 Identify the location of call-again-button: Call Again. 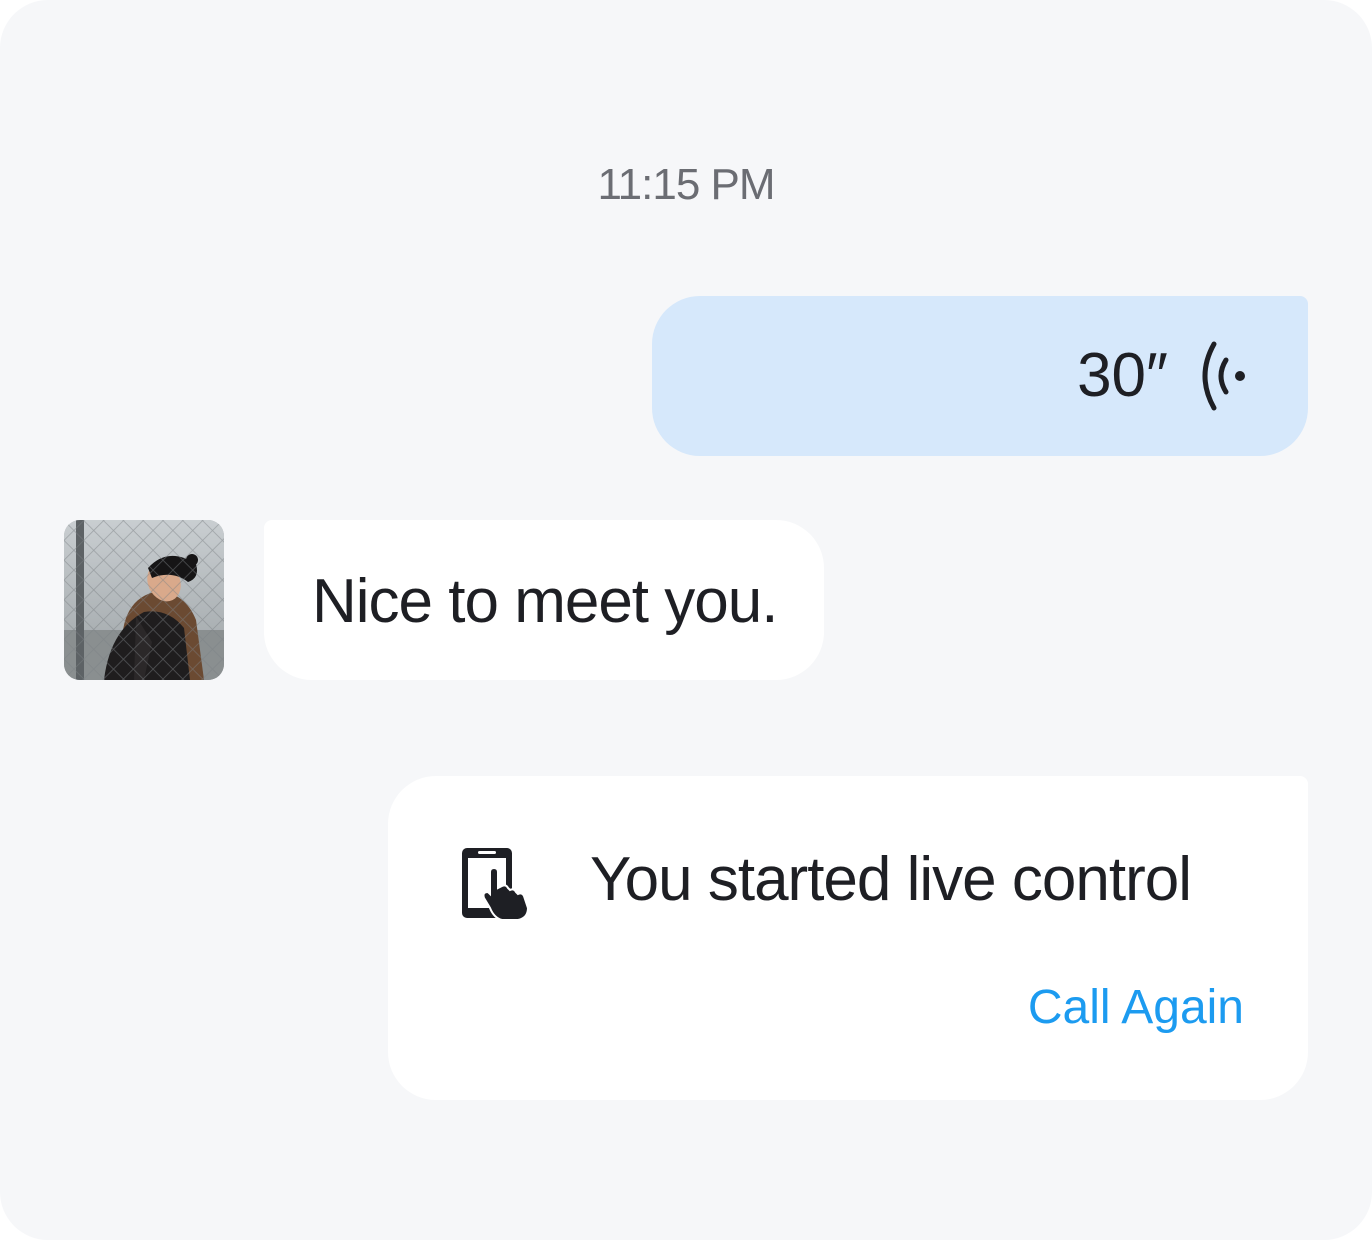
(1136, 1008).